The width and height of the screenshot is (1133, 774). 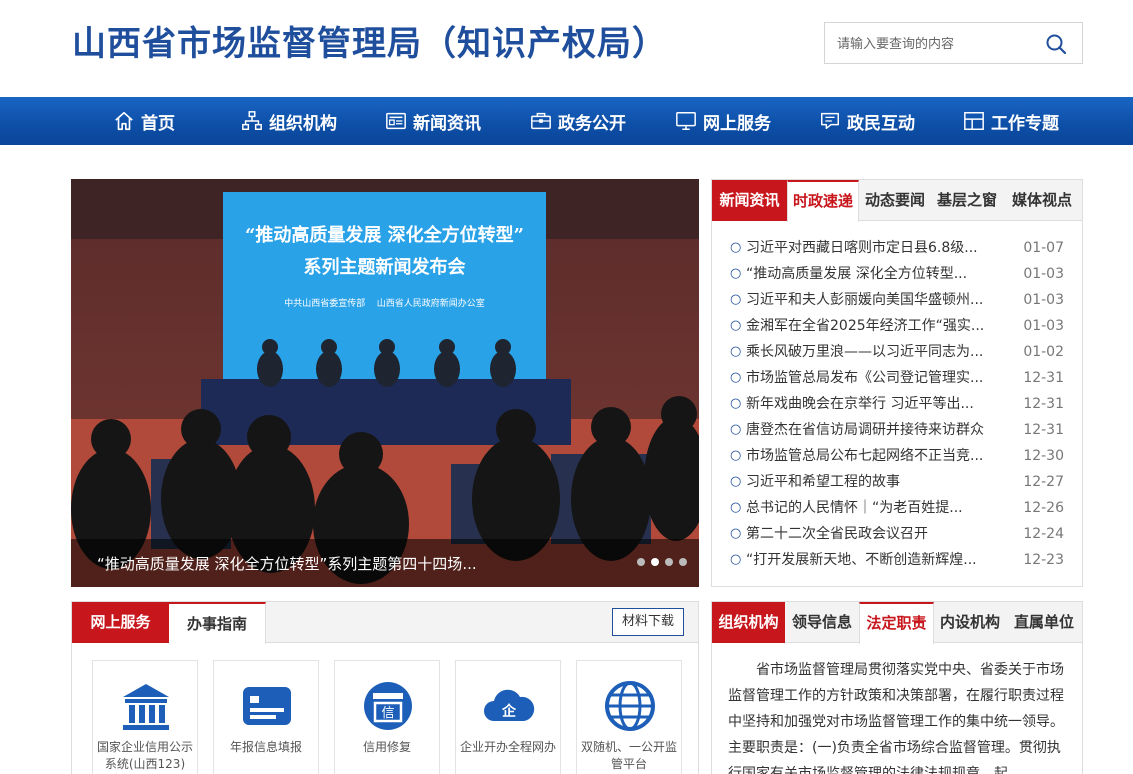 I want to click on news-list-item: ○ “推动高质量发展 深化全方位转型... 01-03, so click(x=900, y=274).